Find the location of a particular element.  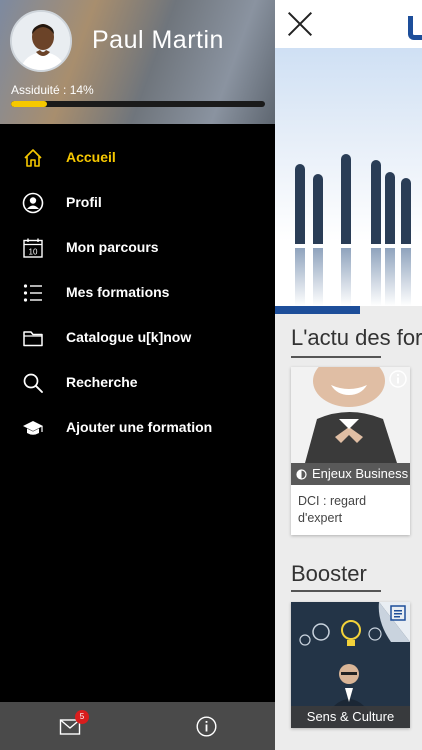

half-circle-icon is located at coordinates (301, 474).